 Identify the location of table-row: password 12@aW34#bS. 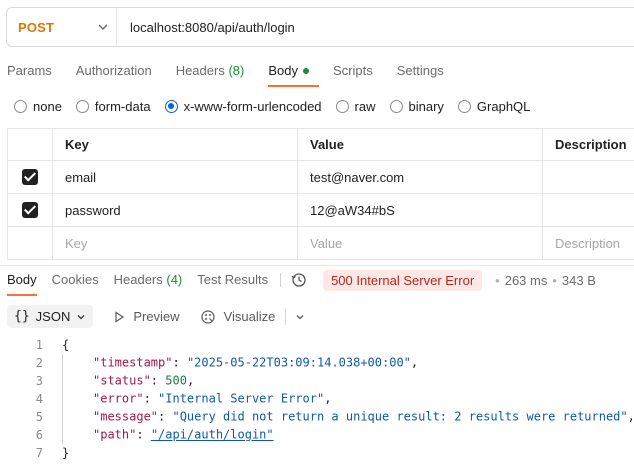
(320, 210).